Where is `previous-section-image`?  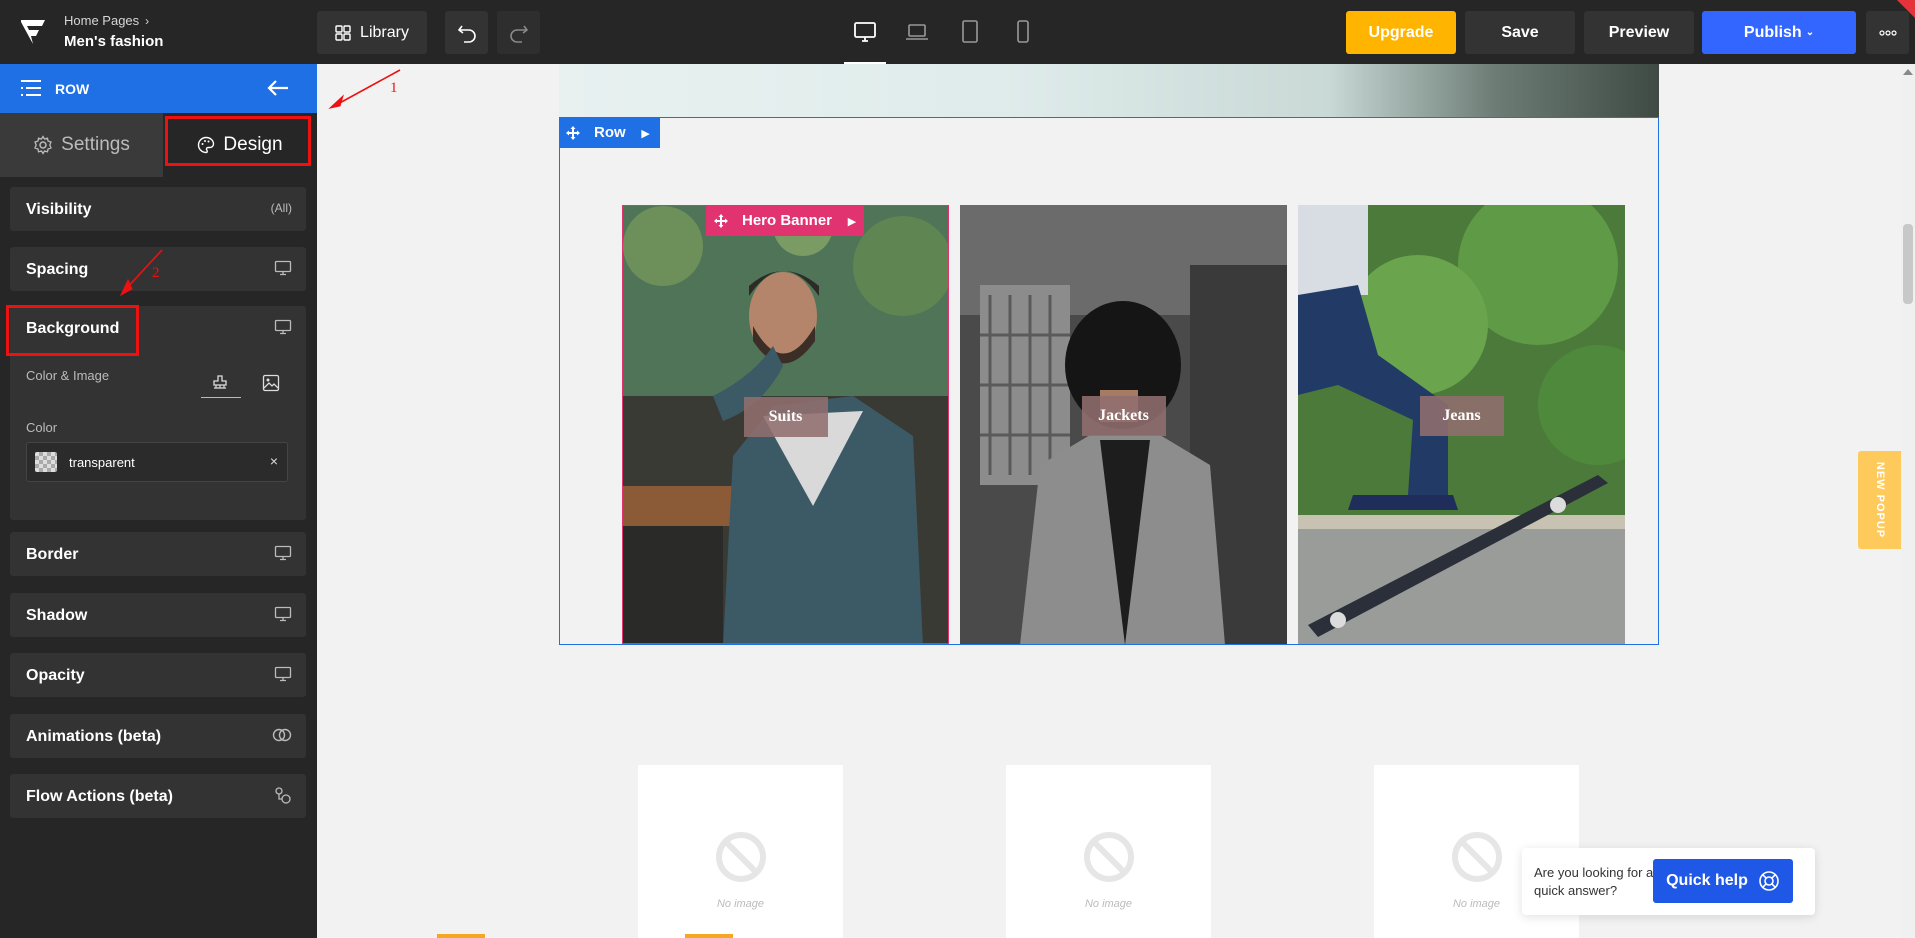 previous-section-image is located at coordinates (1109, 90).